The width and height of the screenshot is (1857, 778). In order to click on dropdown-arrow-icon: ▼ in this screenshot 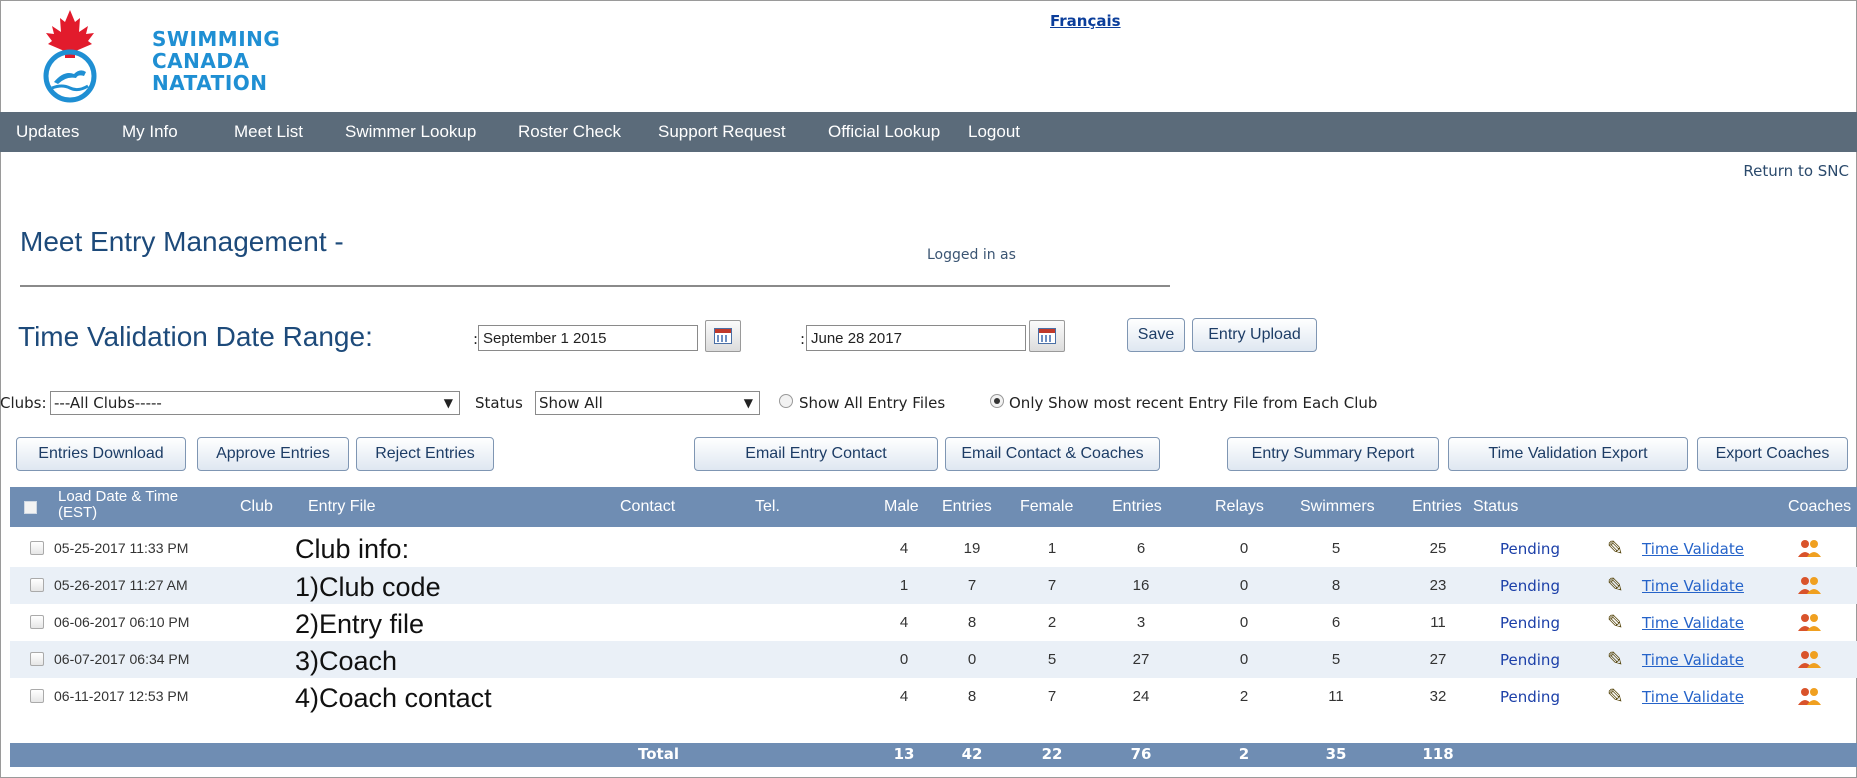, I will do `click(448, 403)`.